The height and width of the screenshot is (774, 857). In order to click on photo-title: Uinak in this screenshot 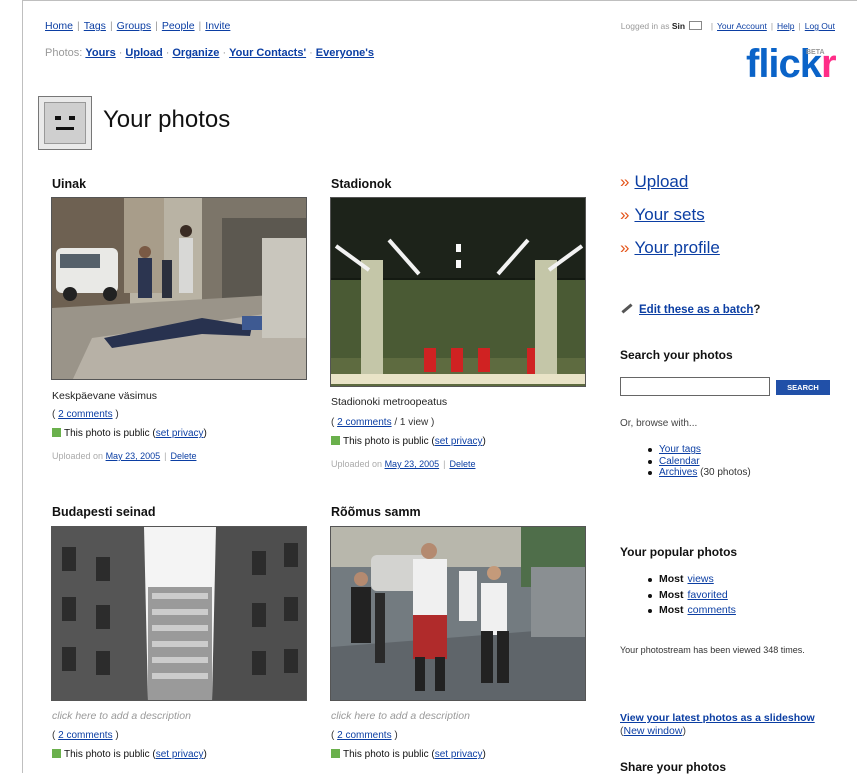, I will do `click(69, 184)`.